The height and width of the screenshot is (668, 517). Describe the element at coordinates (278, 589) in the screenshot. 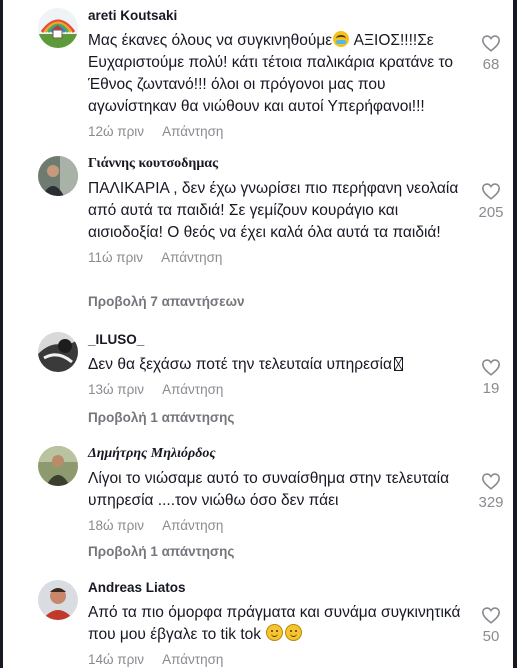

I see `username: Andreas Liatos` at that location.